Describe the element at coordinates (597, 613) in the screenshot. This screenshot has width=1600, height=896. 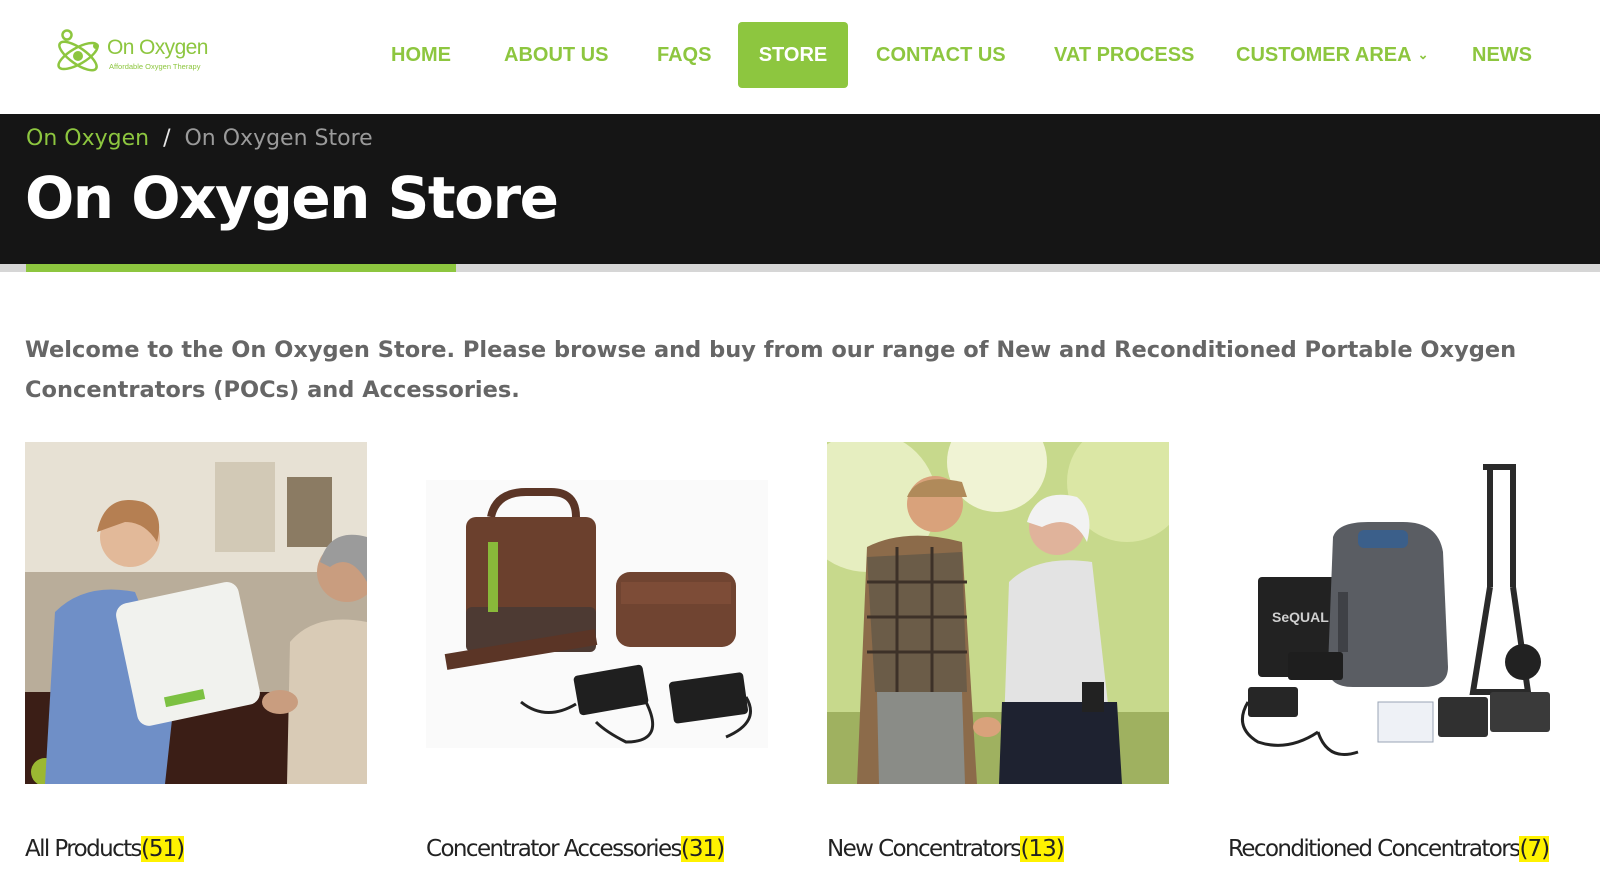
I see `carry-bags-and-chargers-photo` at that location.